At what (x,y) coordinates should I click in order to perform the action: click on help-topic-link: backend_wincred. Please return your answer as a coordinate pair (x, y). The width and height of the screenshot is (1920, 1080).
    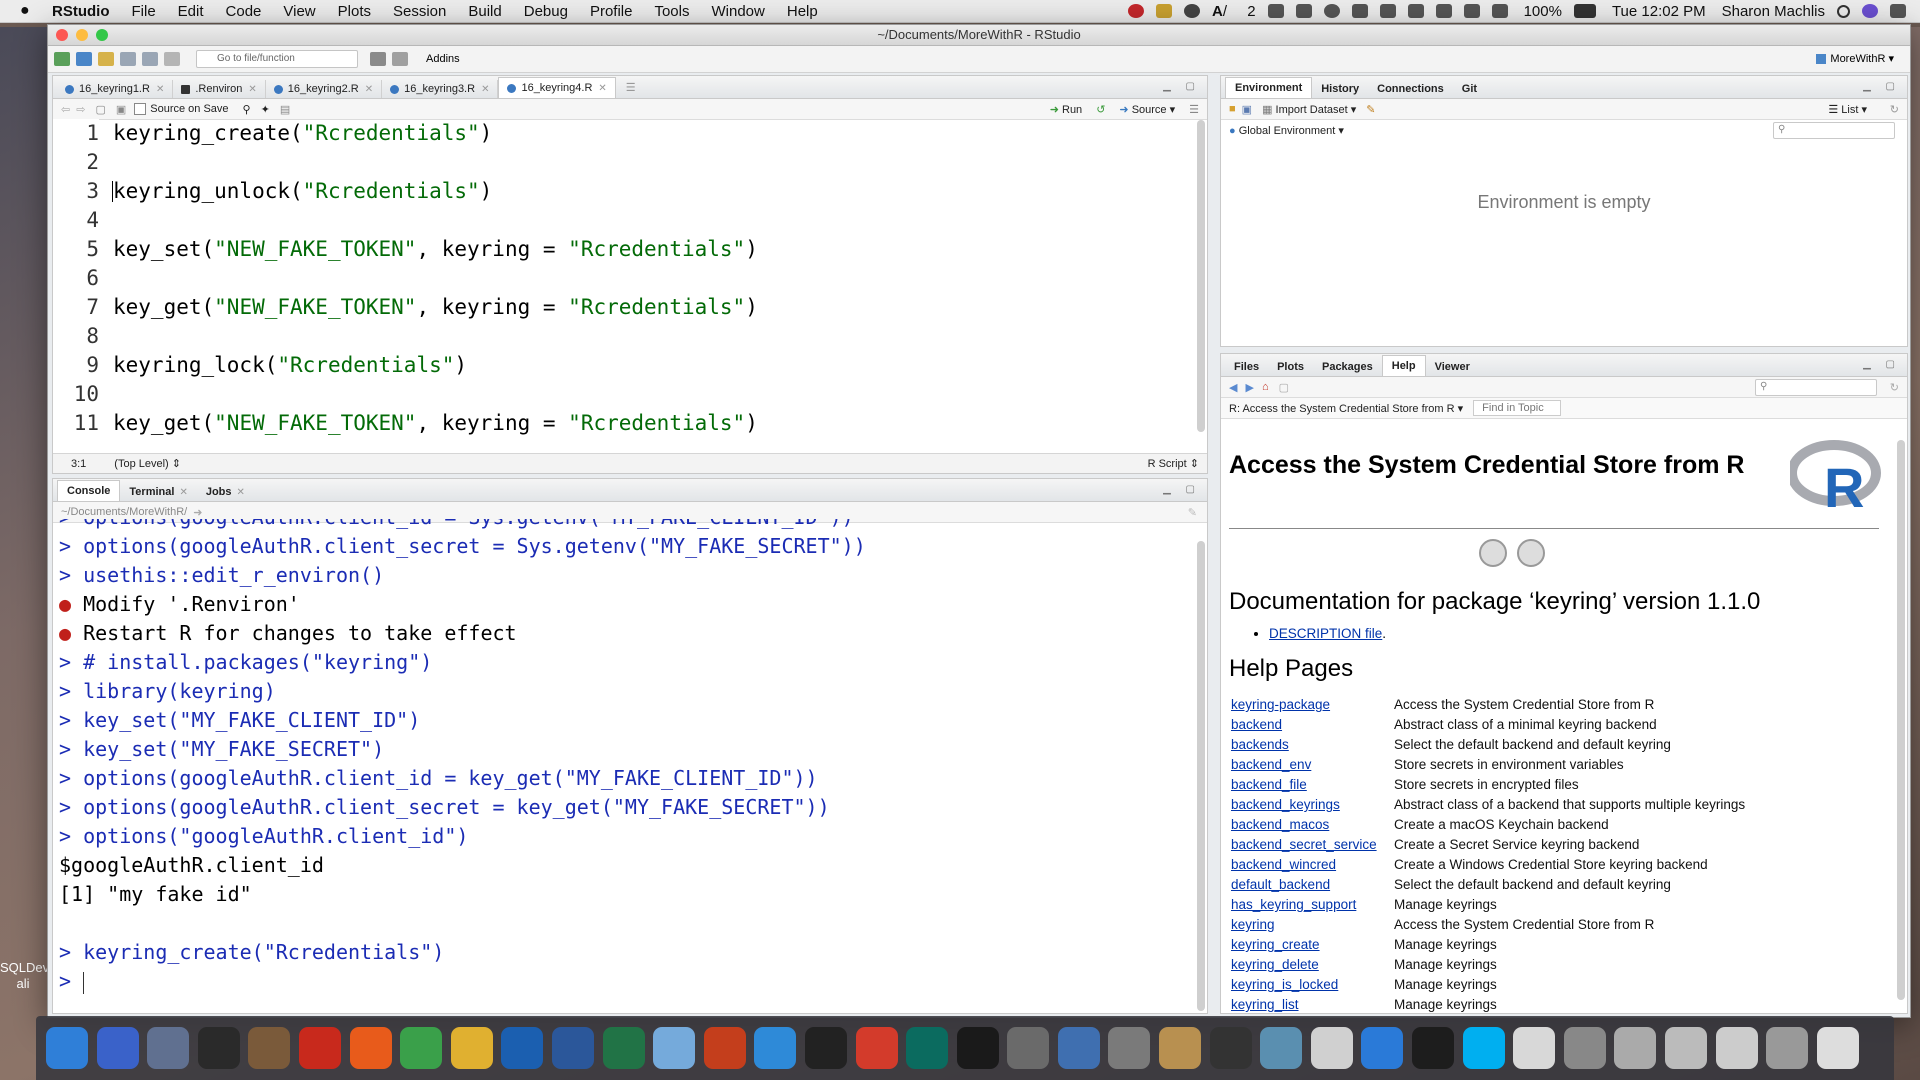
    Looking at the image, I should click on (1311, 865).